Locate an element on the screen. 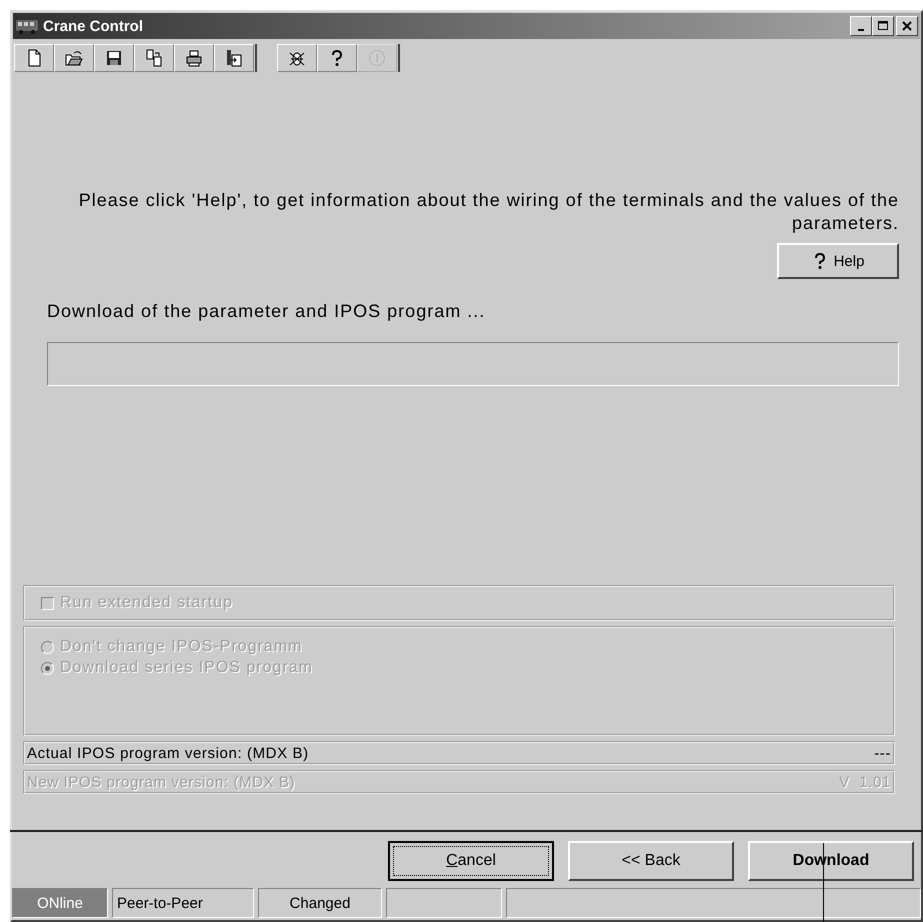  close-icon is located at coordinates (907, 26).